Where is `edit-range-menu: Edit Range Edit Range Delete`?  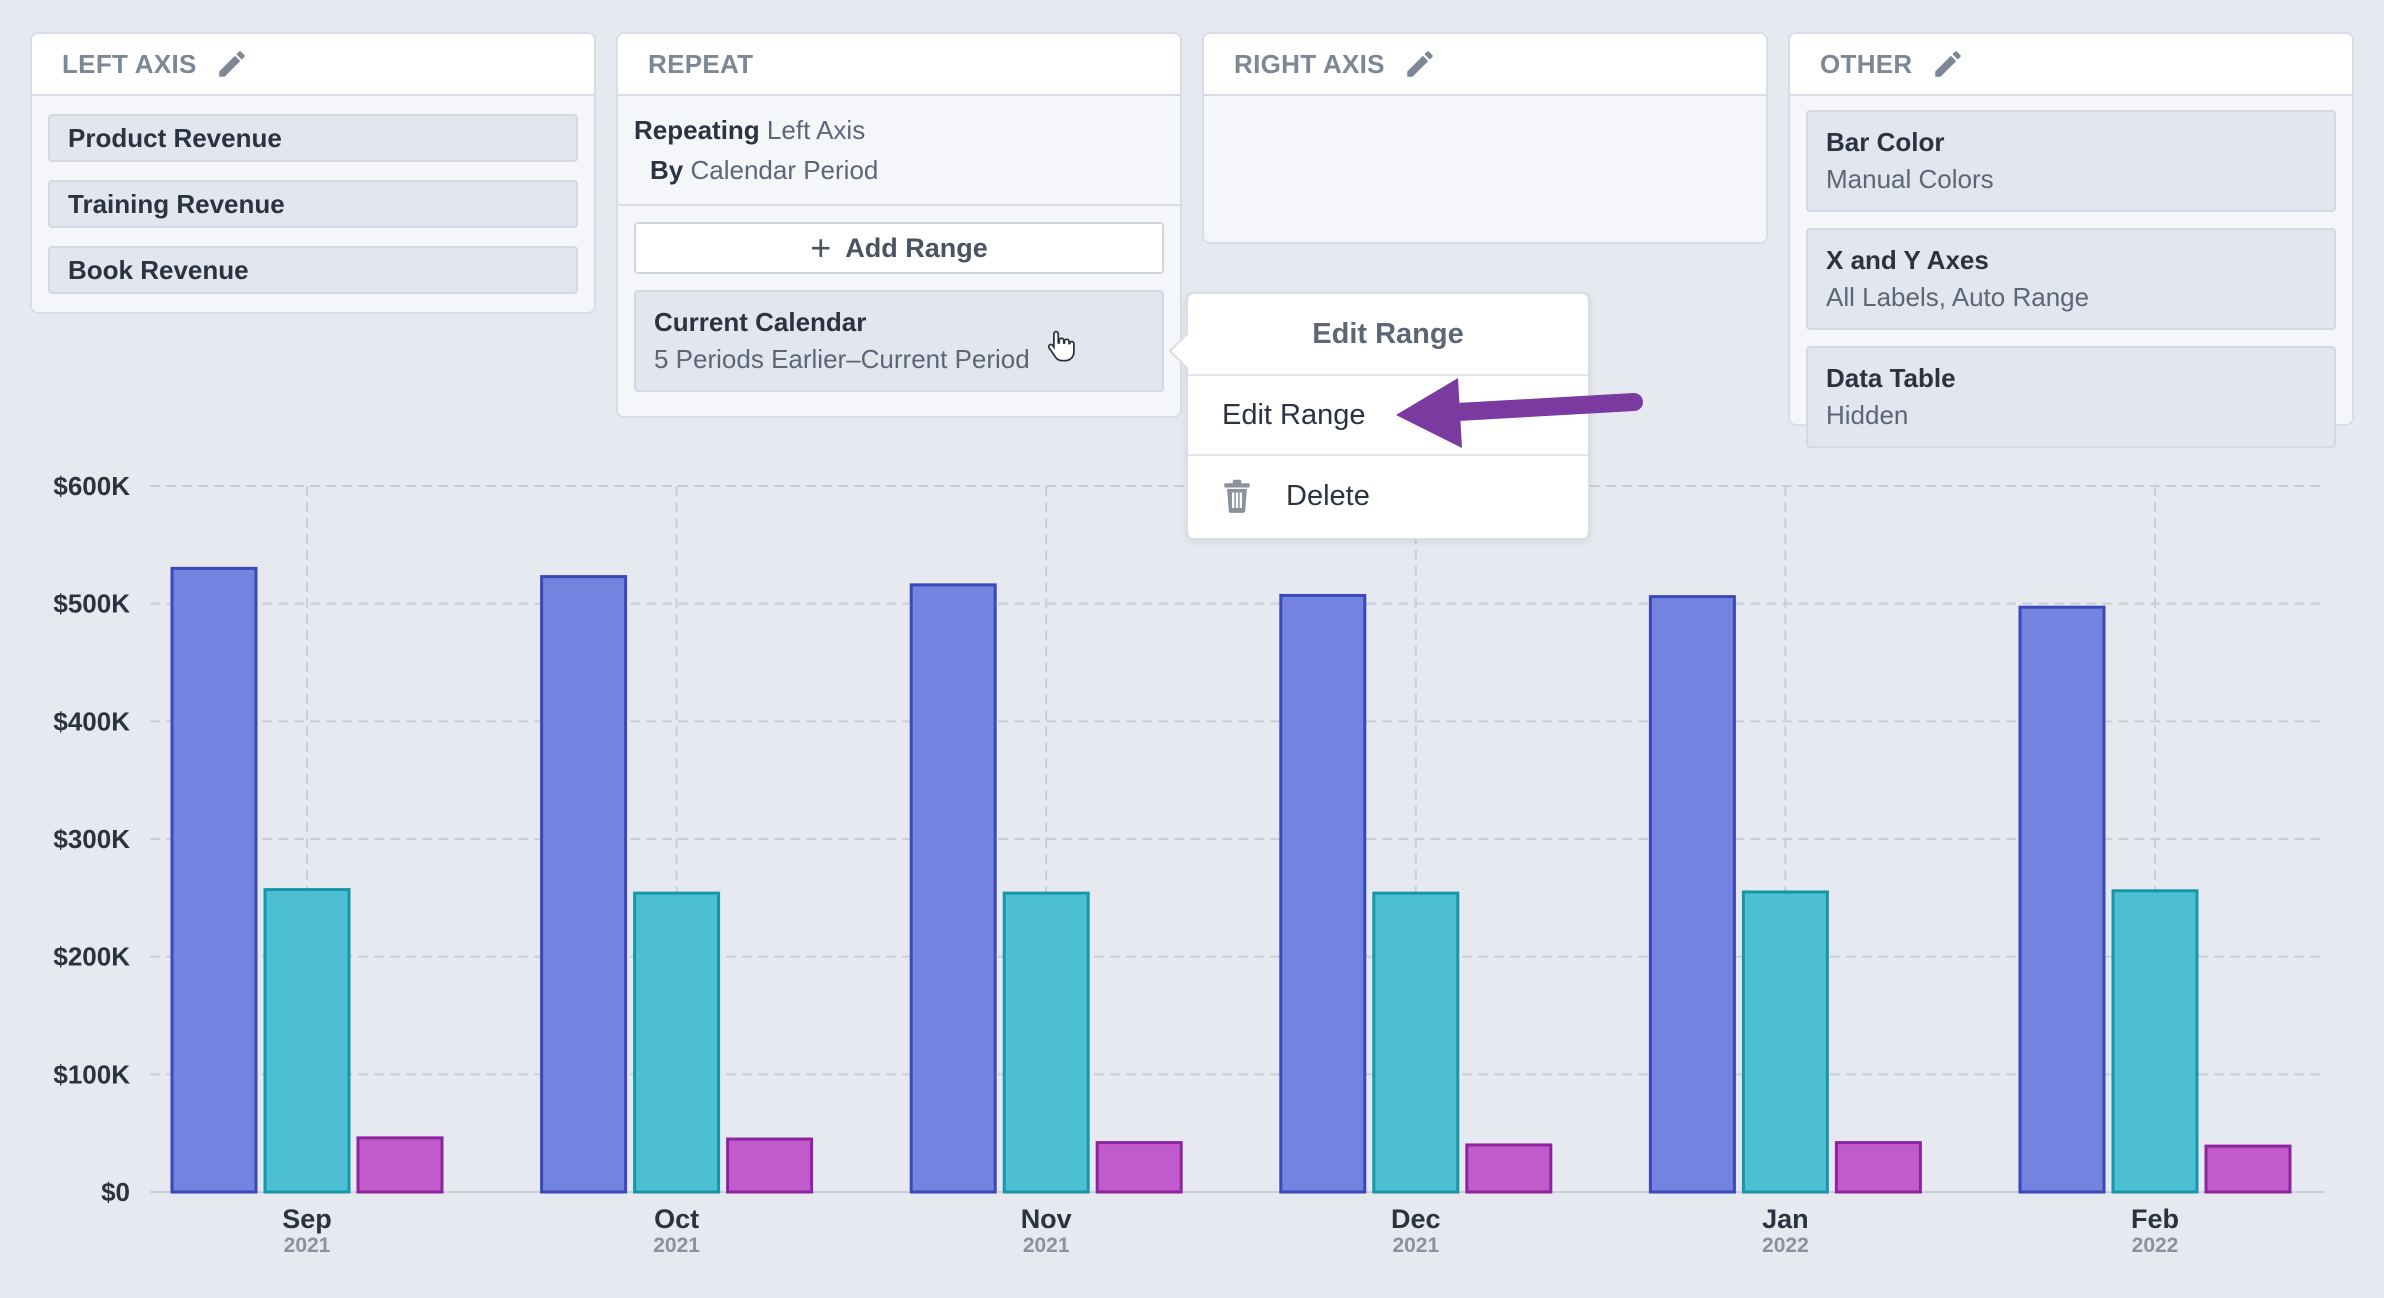
edit-range-menu: Edit Range Edit Range Delete is located at coordinates (1379, 416).